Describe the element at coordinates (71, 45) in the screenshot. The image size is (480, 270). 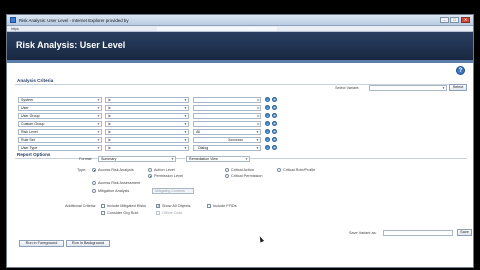
I see `page-title: Risk Analysis: User Level` at that location.